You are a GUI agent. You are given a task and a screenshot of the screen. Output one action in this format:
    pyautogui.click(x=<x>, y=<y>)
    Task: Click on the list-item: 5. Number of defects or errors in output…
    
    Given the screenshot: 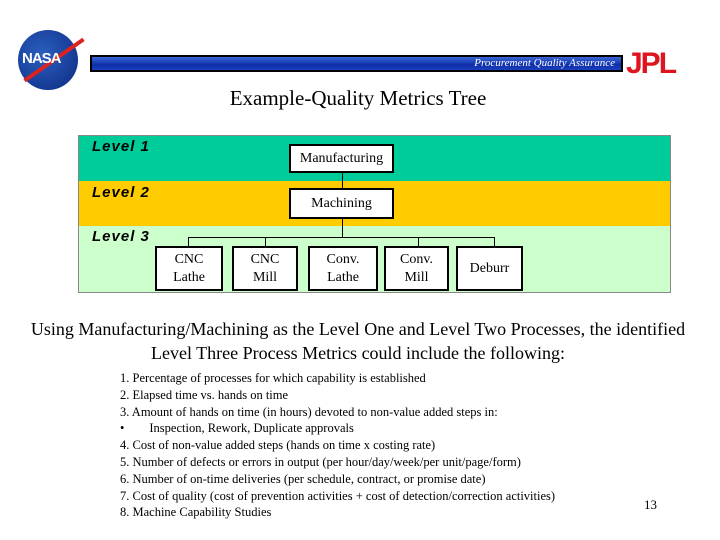 What is the action you would take?
    pyautogui.click(x=320, y=461)
    